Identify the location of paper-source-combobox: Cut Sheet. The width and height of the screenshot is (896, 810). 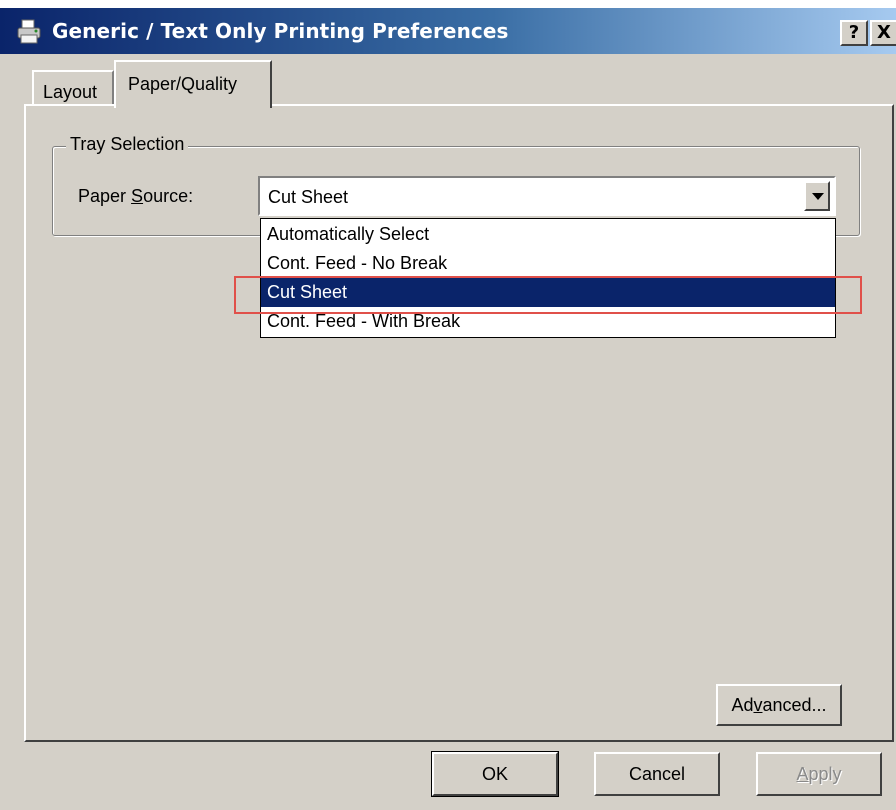
(547, 196).